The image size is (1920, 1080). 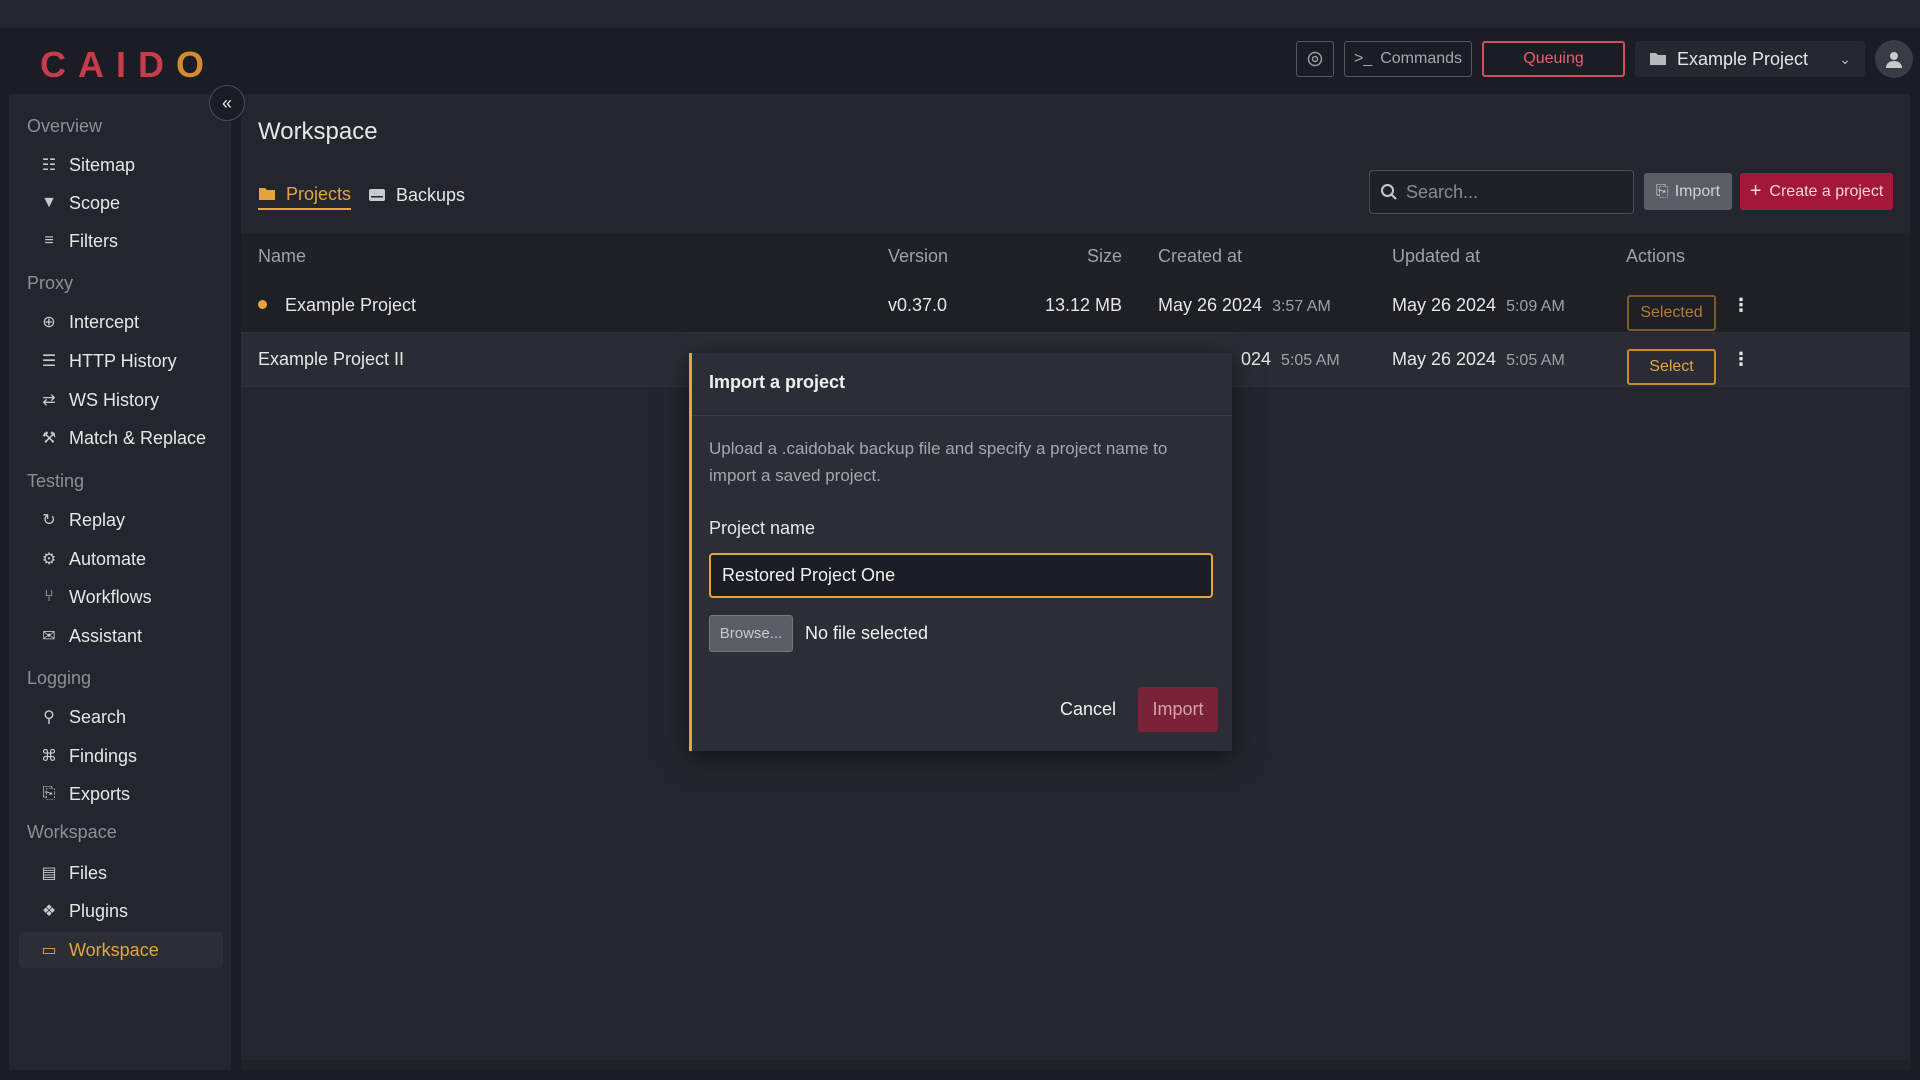 What do you see at coordinates (128, 64) in the screenshot?
I see `caido-logo: CAIDO` at bounding box center [128, 64].